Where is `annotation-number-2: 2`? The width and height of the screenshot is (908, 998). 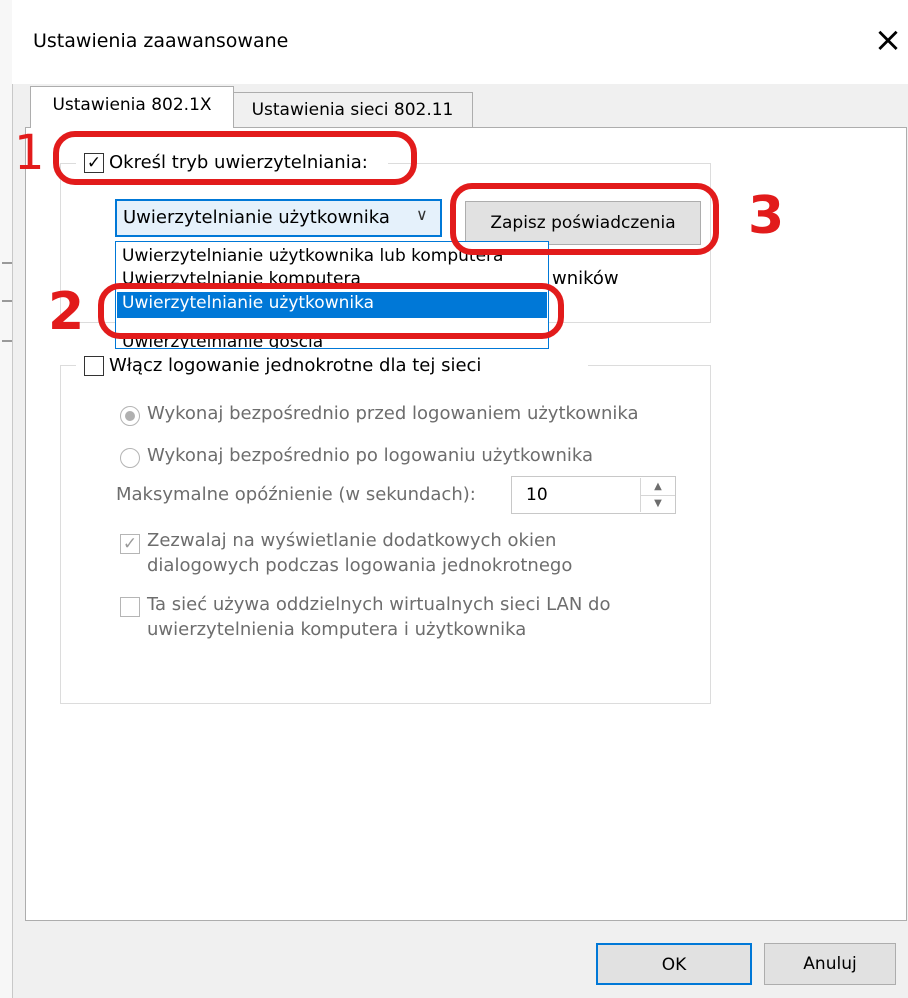
annotation-number-2: 2 is located at coordinates (66, 312).